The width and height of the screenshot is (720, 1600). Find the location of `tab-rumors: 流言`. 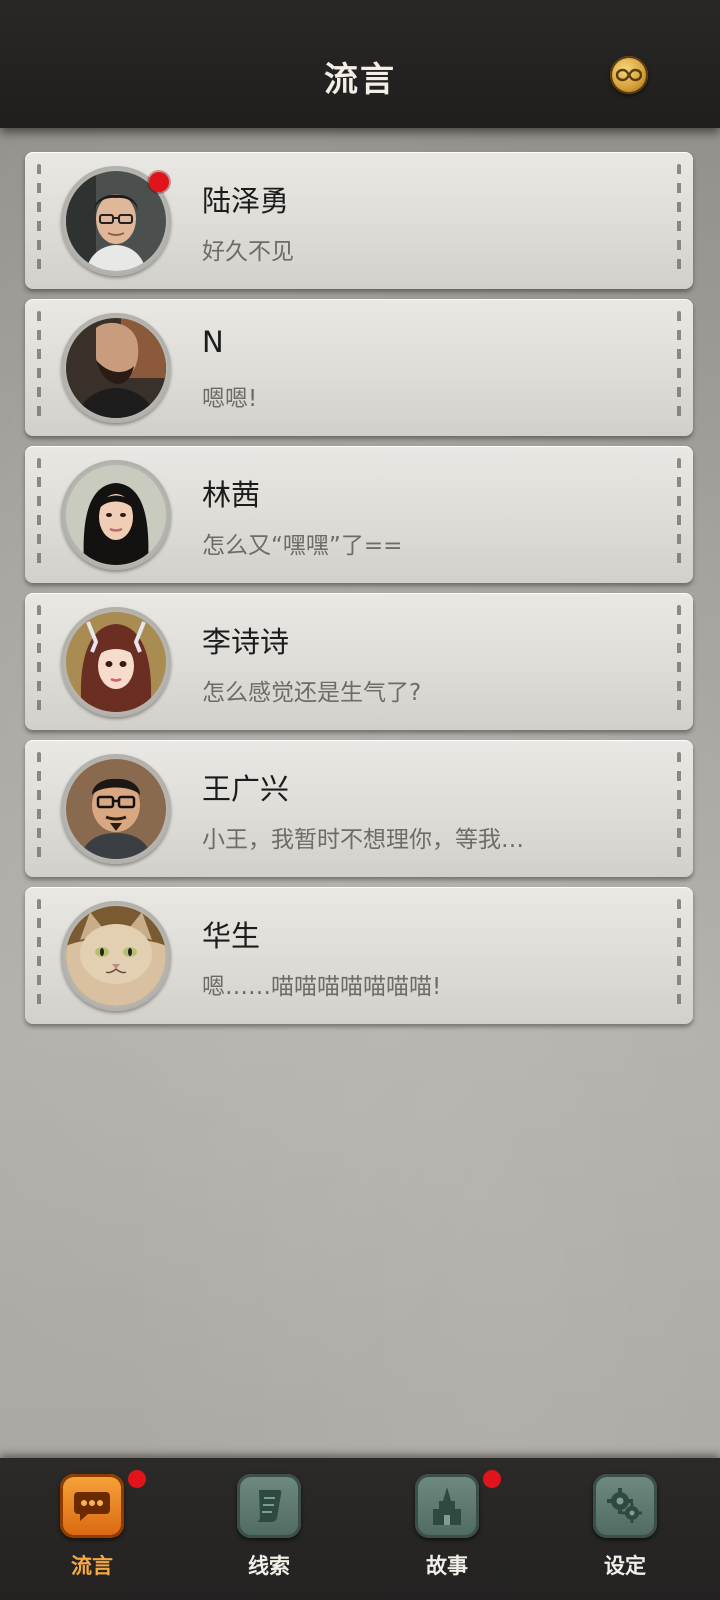

tab-rumors: 流言 is located at coordinates (94, 1527).